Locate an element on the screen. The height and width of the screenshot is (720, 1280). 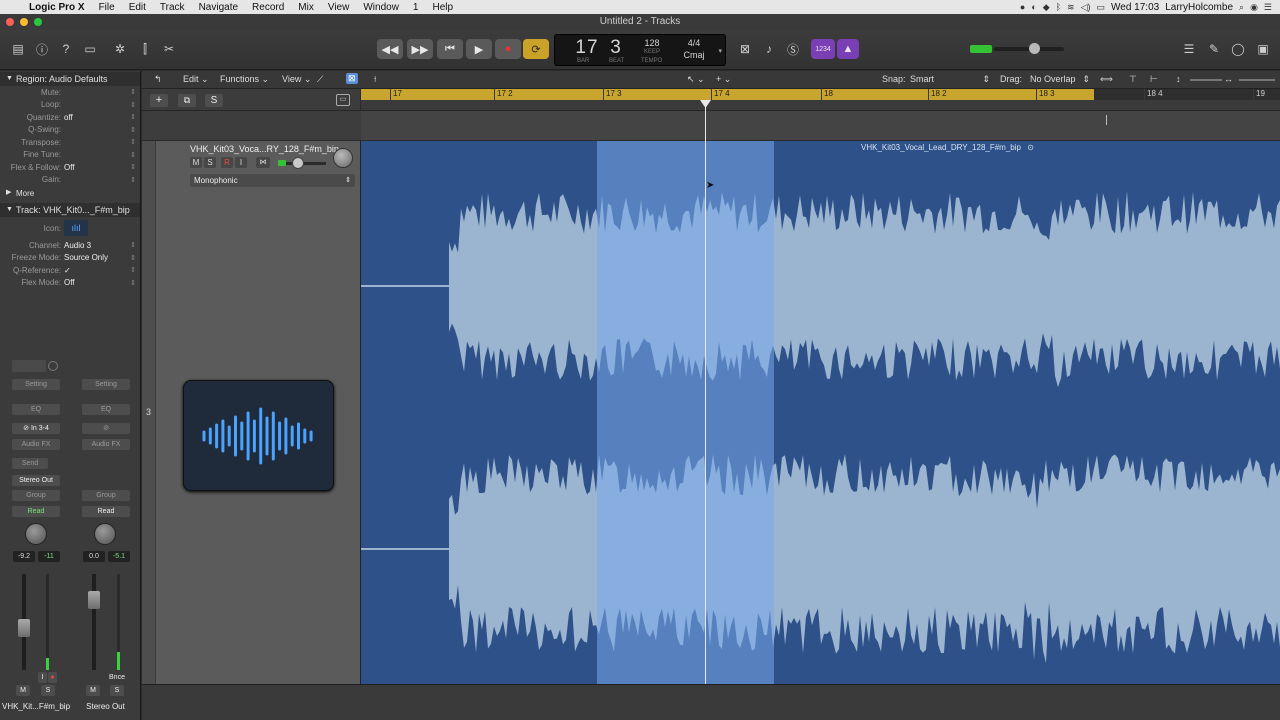
add-track-button: + is located at coordinates (159, 100).